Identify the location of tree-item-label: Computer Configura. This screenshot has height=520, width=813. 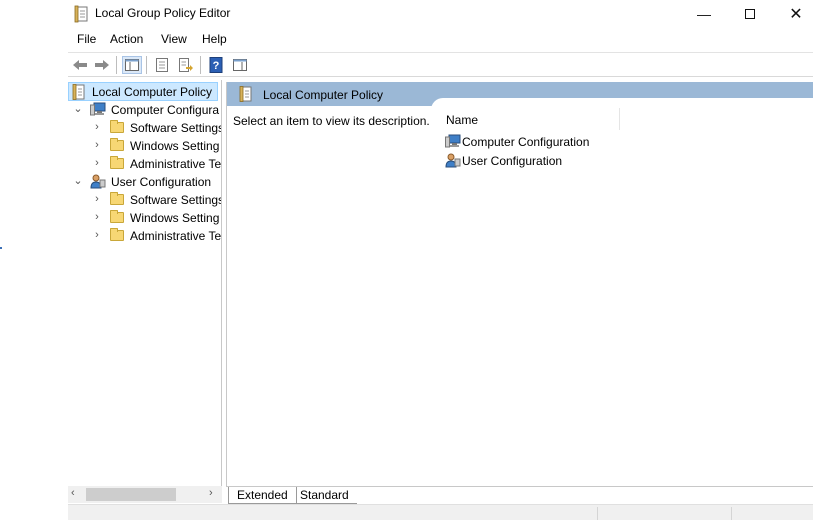
(165, 110).